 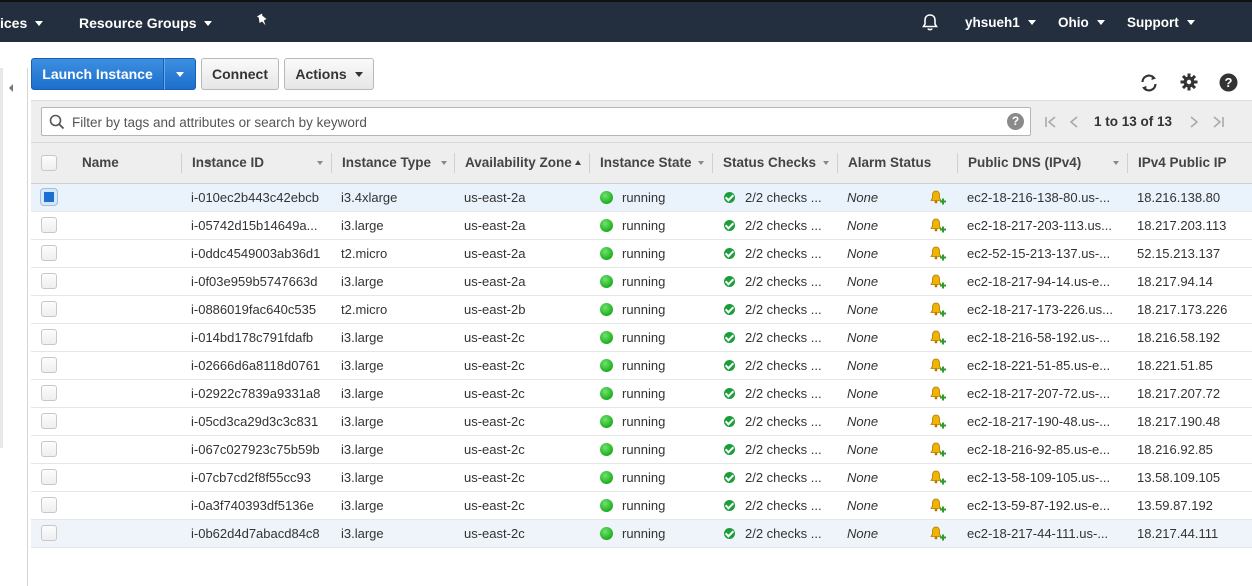 I want to click on instance-id-cell: i-010ec2b443c42ebcb, so click(x=261, y=197).